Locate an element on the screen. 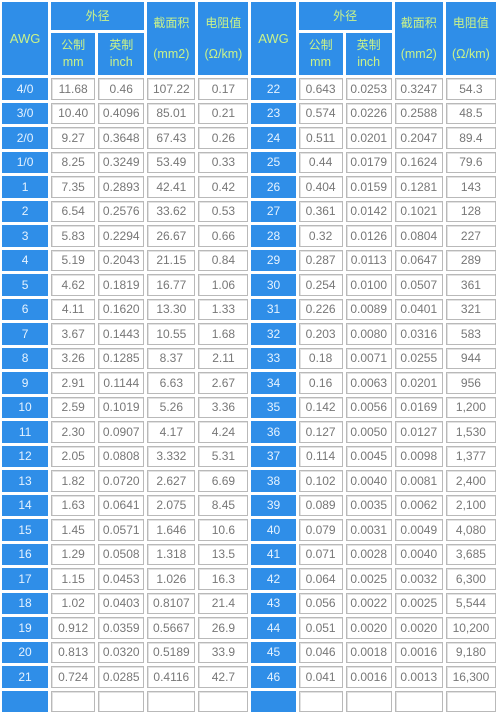 The width and height of the screenshot is (500, 716). right-imperial-inch-cell: 0.0022 is located at coordinates (368, 603).